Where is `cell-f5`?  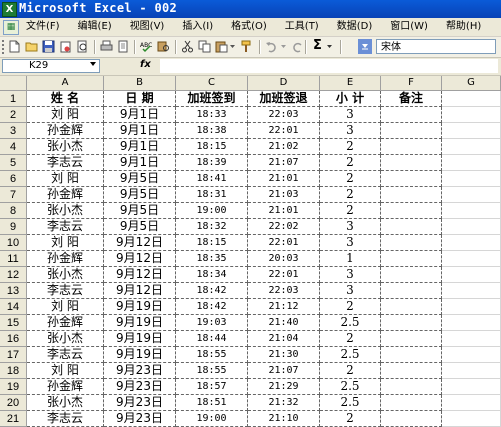
cell-f5 is located at coordinates (411, 163).